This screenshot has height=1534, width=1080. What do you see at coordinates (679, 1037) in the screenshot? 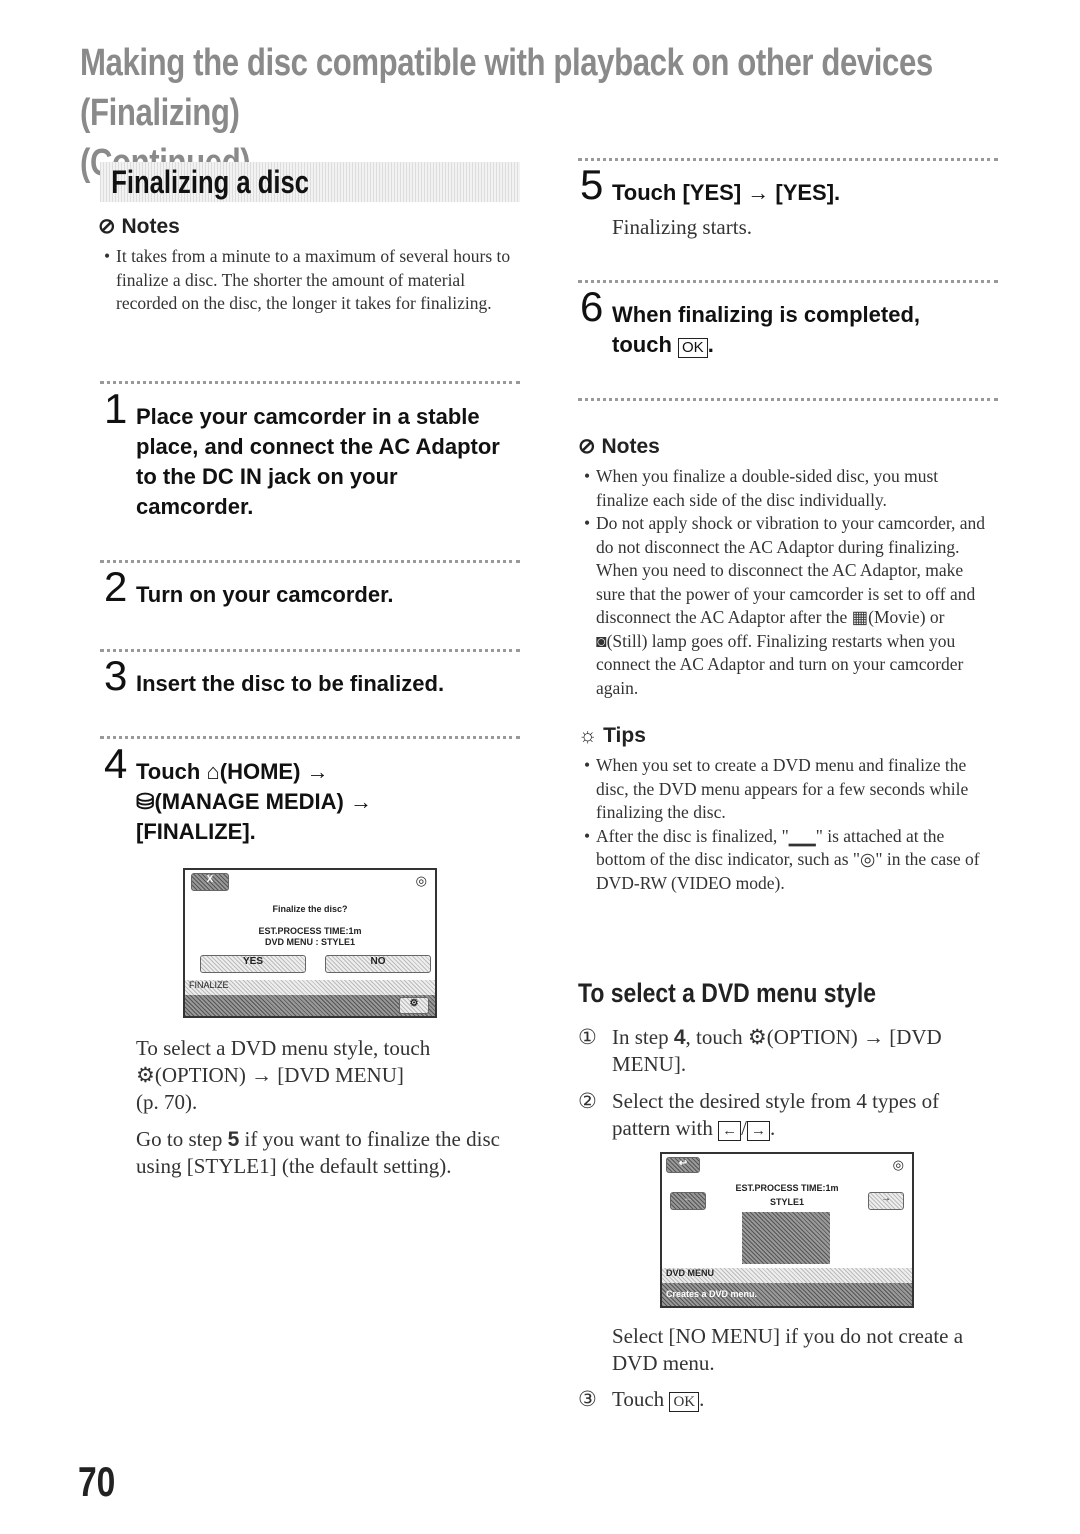
I see `step-ref: 4` at bounding box center [679, 1037].